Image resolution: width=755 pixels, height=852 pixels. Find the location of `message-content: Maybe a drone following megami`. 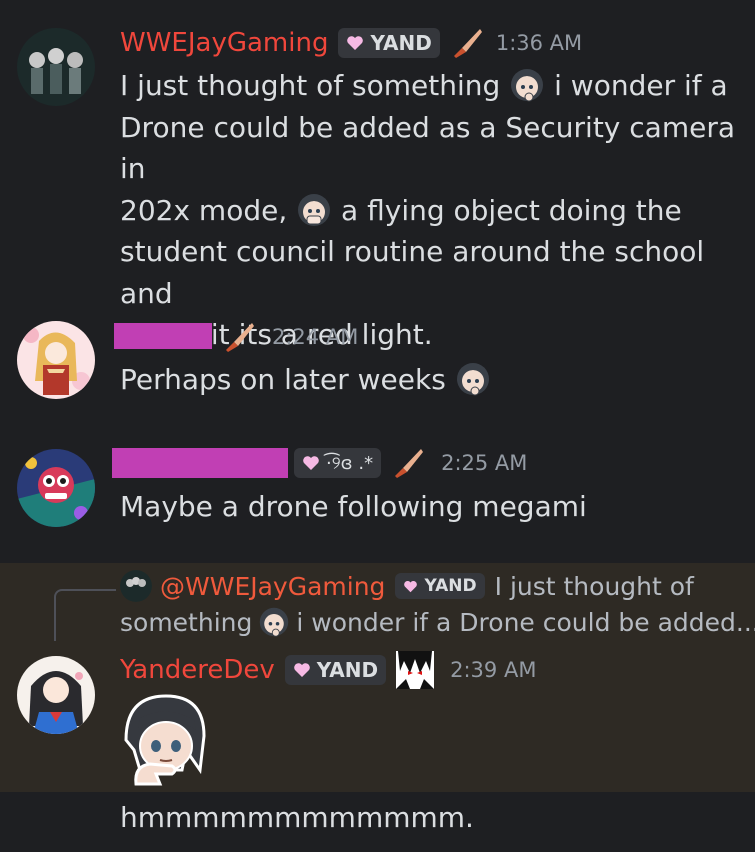

message-content: Maybe a drone following megami is located at coordinates (353, 507).